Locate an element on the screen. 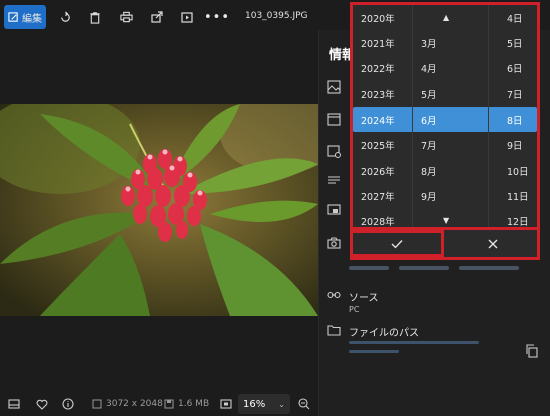  edit-button: 編集 is located at coordinates (25, 17).